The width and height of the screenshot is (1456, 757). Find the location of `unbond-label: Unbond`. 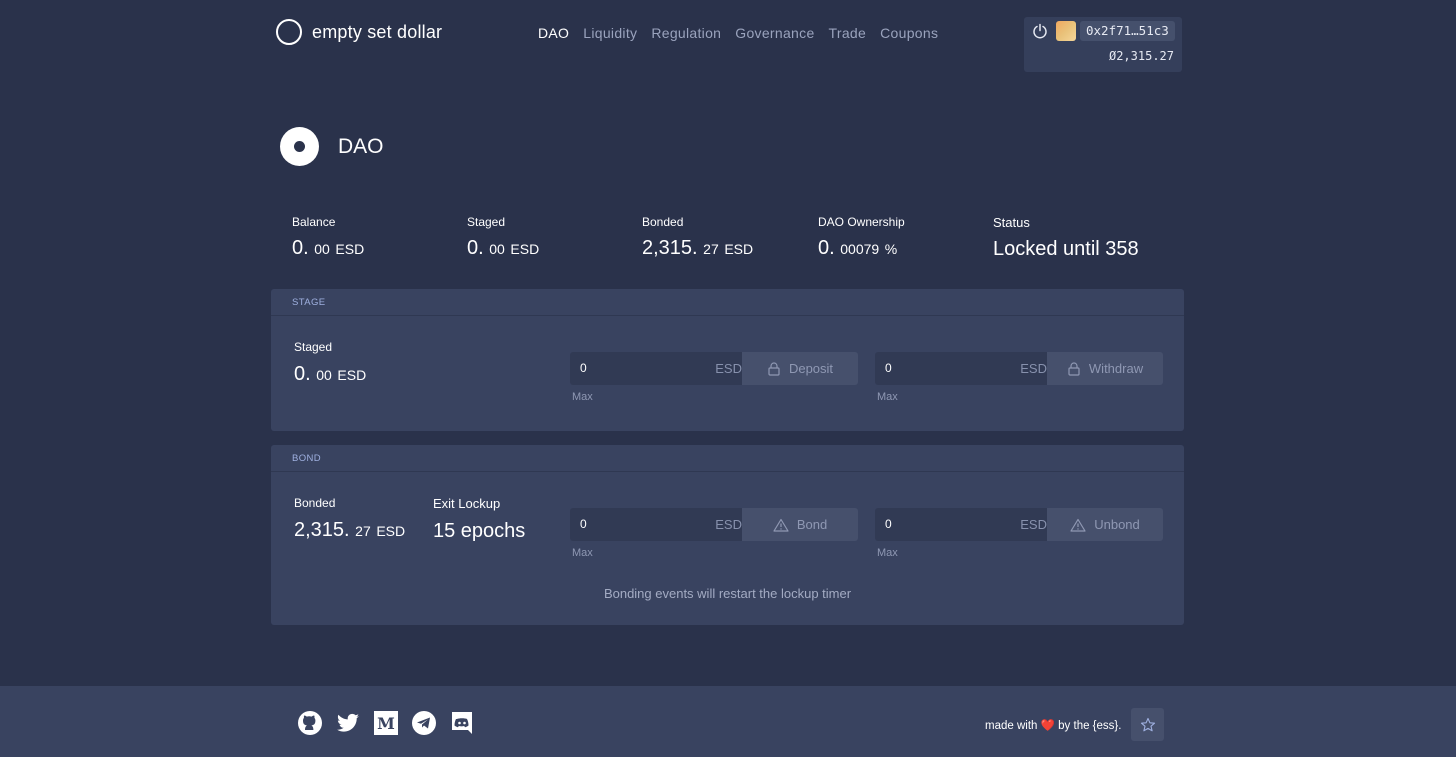

unbond-label: Unbond is located at coordinates (1117, 524).